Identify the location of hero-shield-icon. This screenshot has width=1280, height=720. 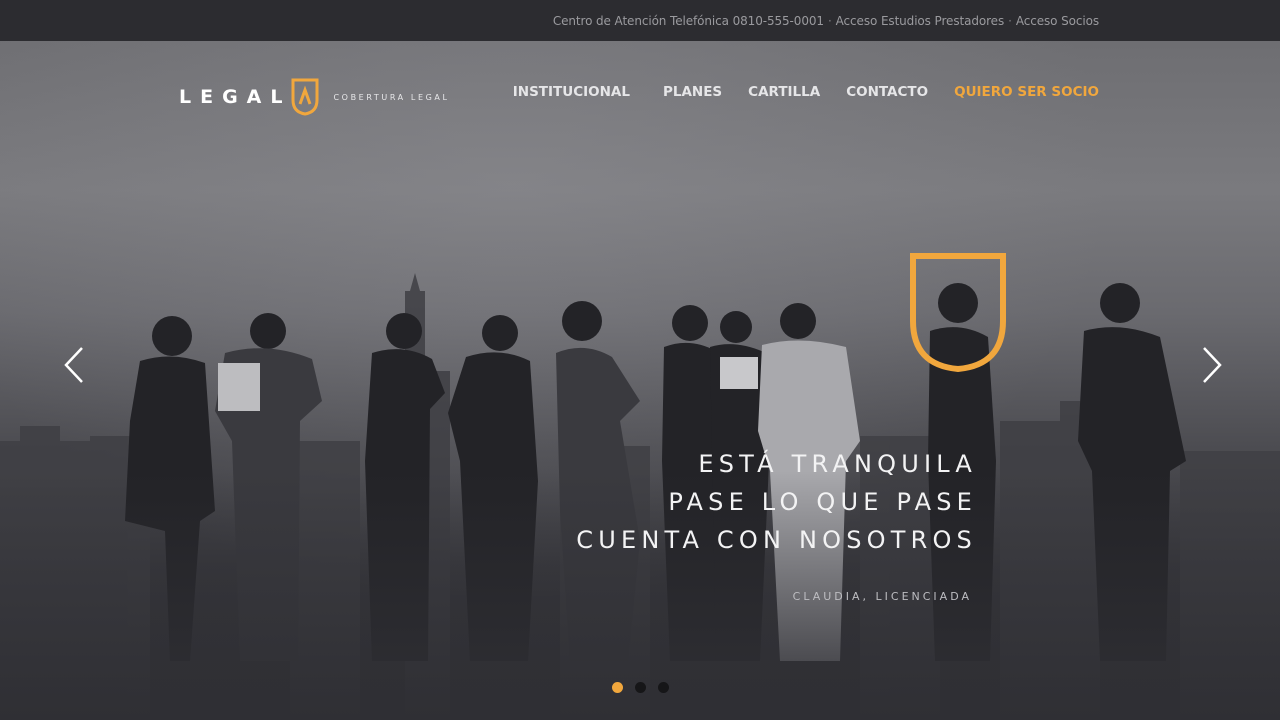
(958, 313).